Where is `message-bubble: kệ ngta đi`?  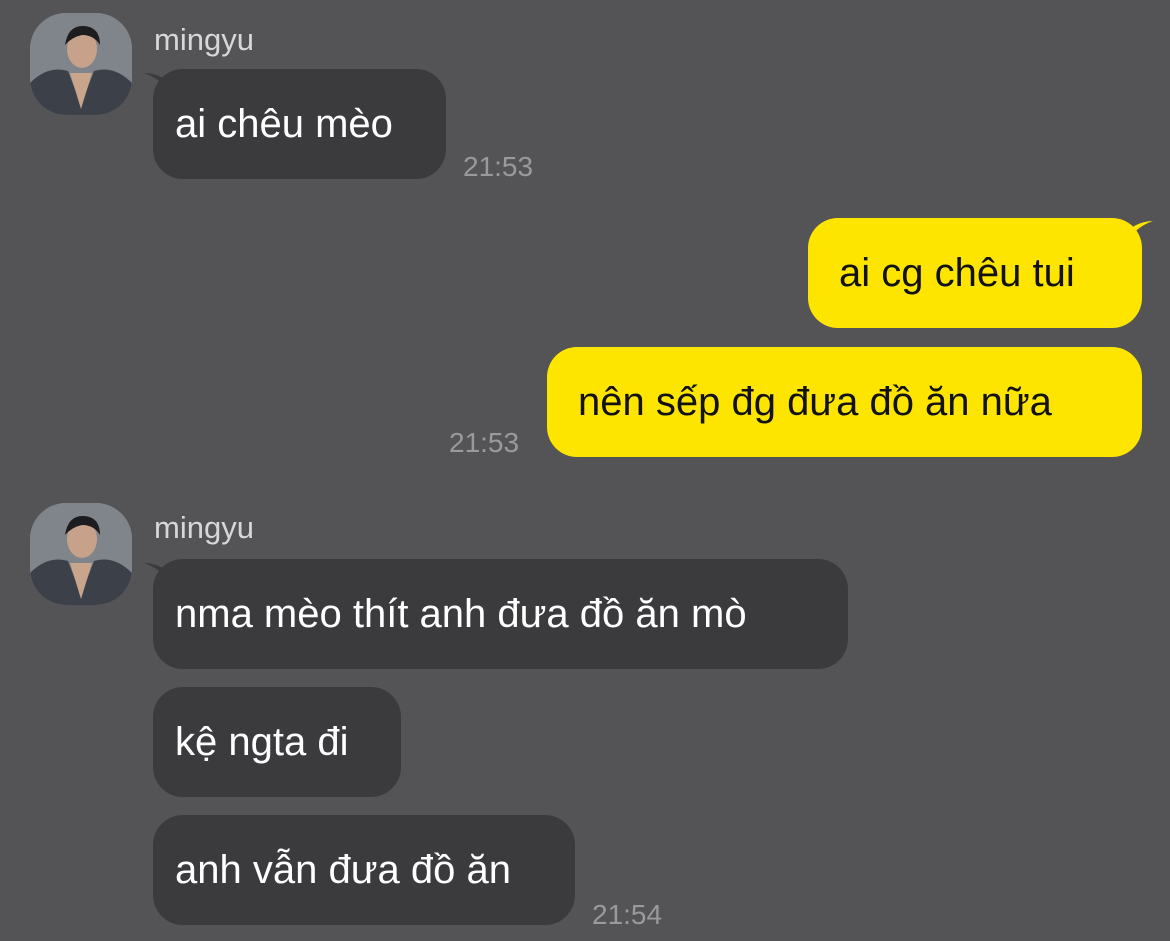 message-bubble: kệ ngta đi is located at coordinates (277, 742).